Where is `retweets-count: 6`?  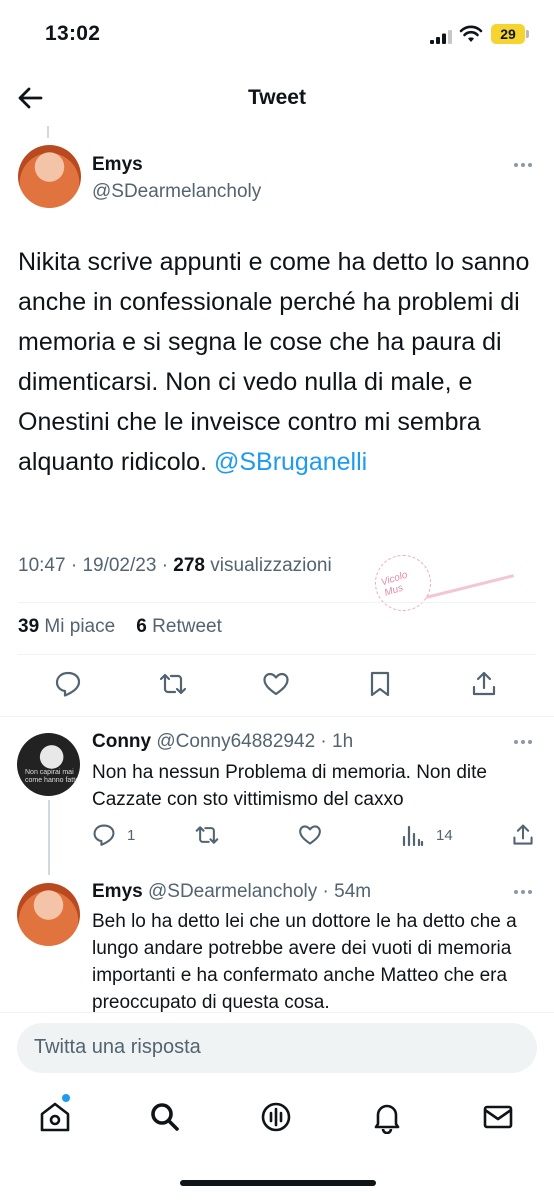 retweets-count: 6 is located at coordinates (141, 626).